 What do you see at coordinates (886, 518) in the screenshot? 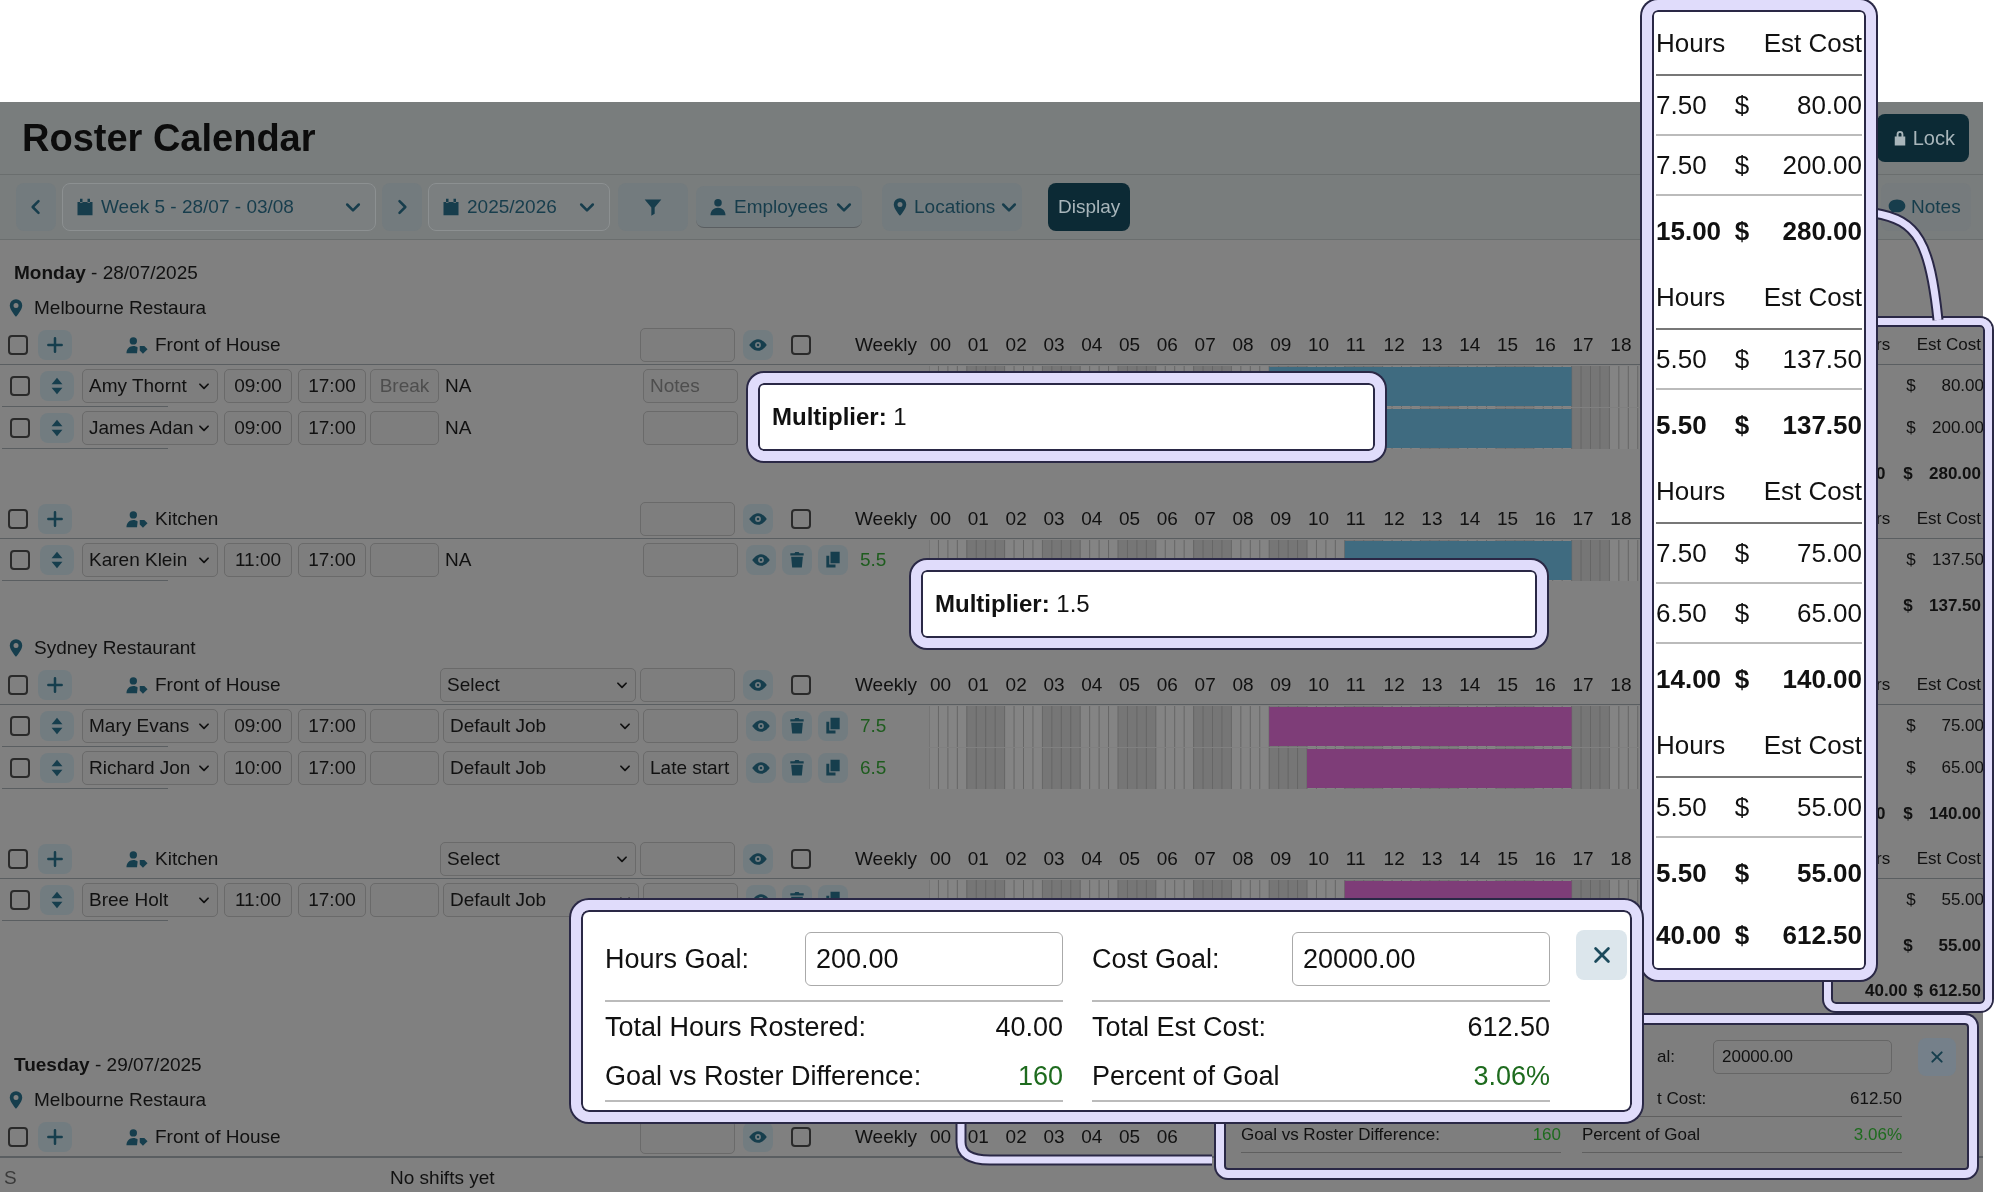
I see `weekly-label: Weekly` at bounding box center [886, 518].